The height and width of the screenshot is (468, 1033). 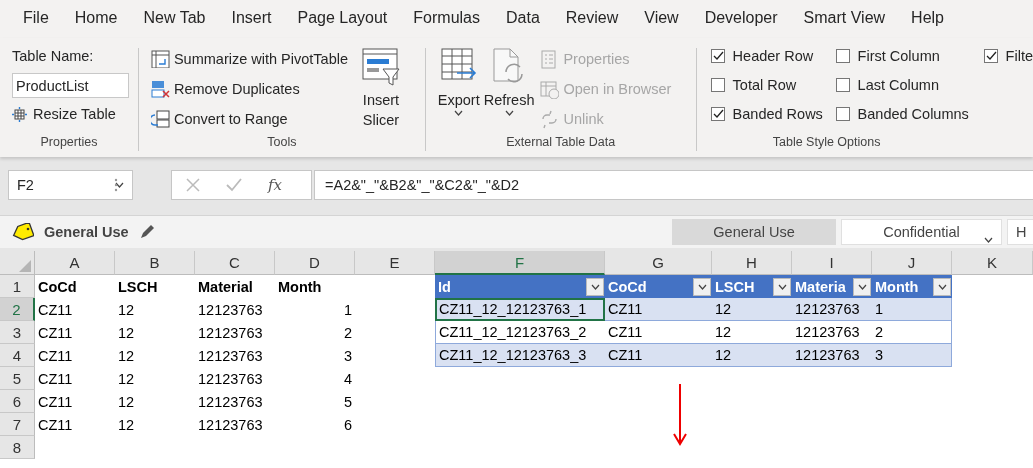 I want to click on resize-table-button: Resize Table, so click(x=70, y=114).